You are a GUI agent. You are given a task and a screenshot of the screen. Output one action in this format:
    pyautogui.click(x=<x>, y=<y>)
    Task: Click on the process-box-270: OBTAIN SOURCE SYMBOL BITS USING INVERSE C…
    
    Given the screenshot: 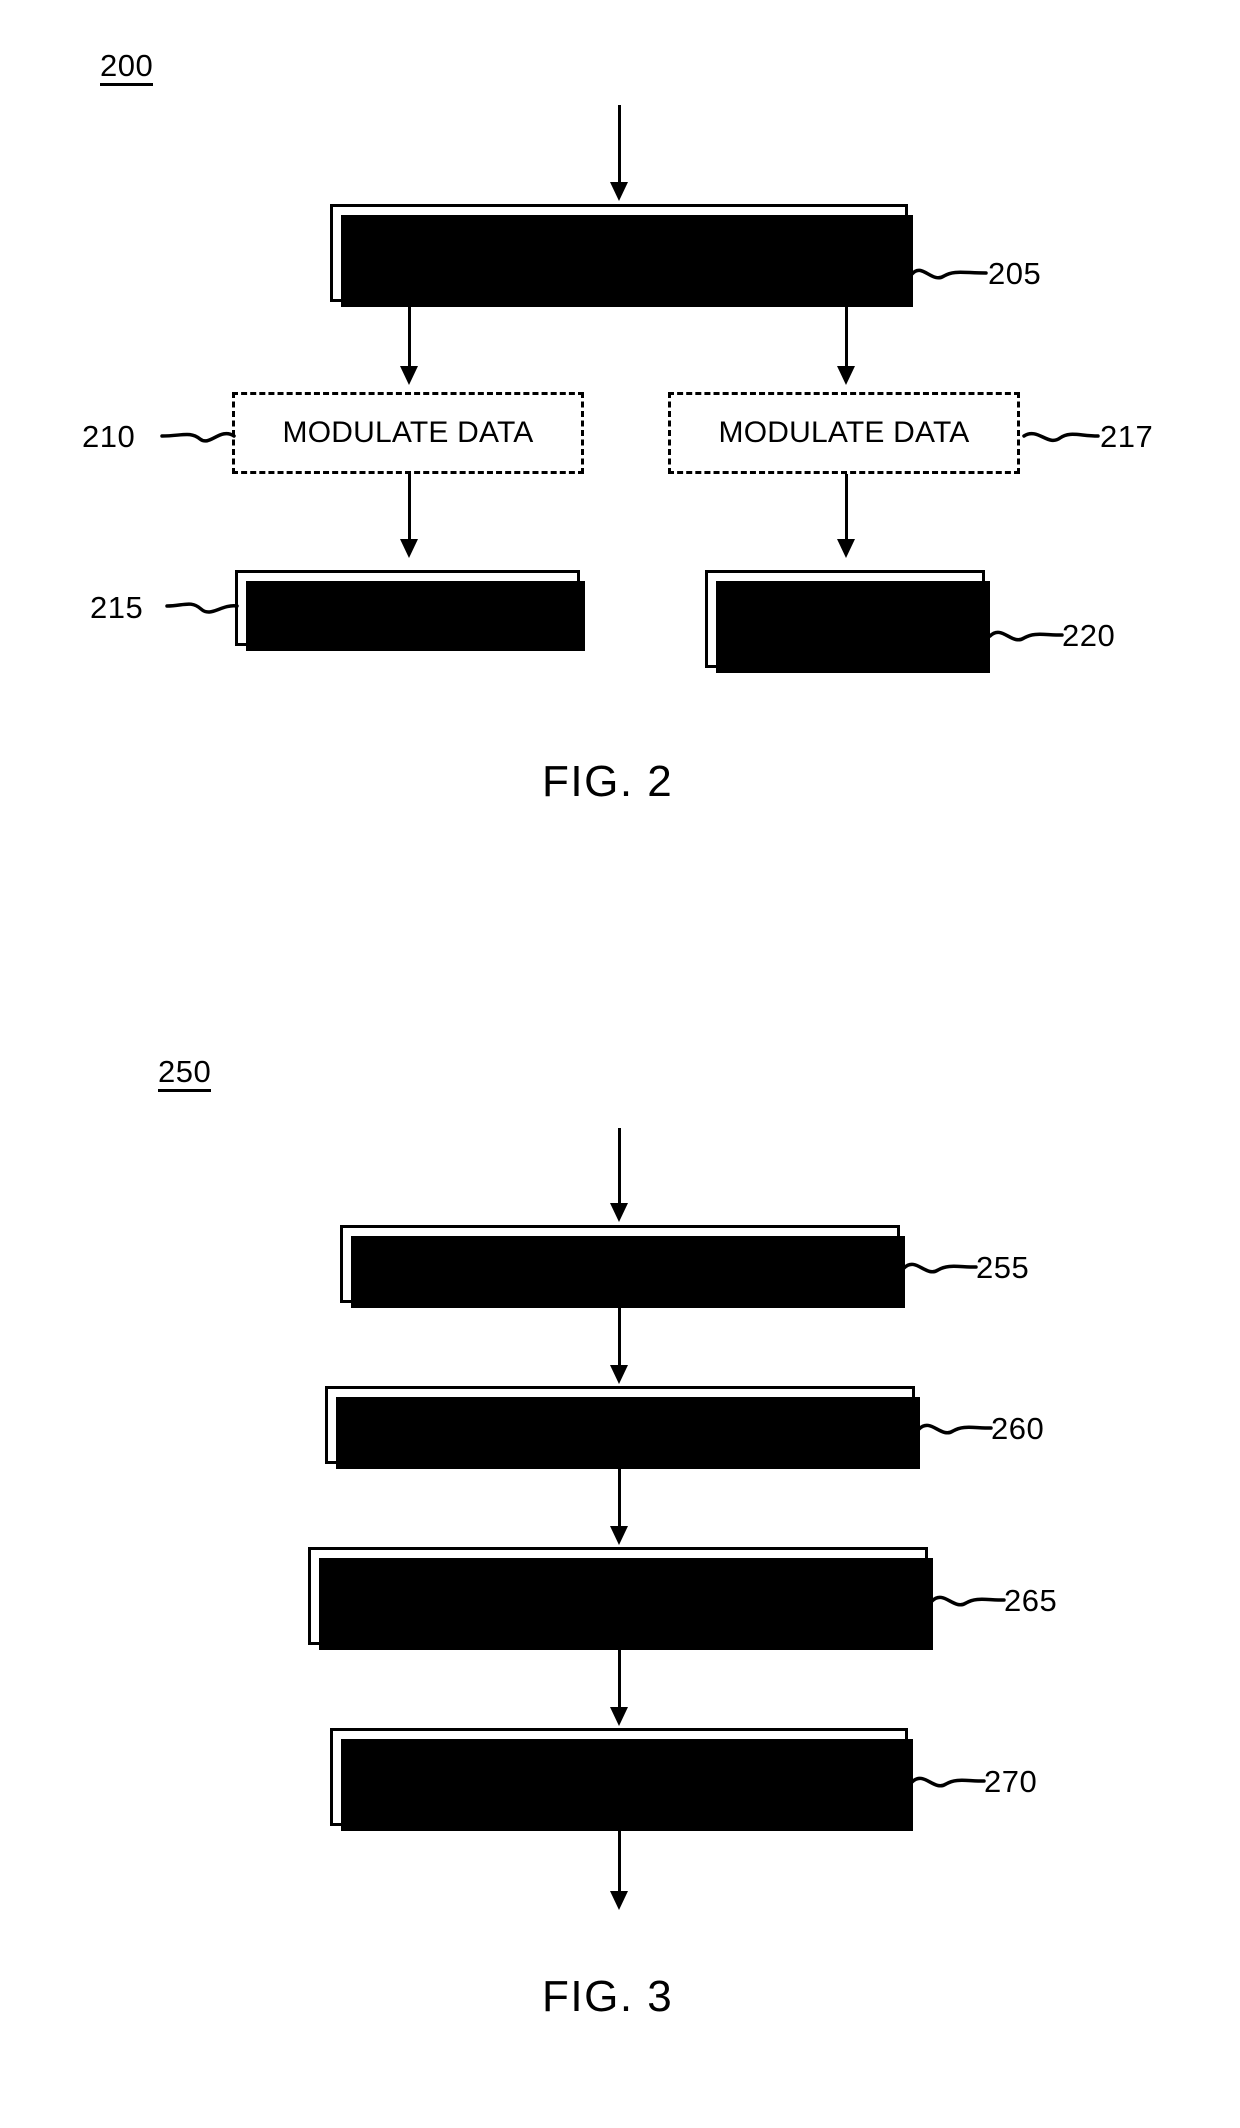 What is the action you would take?
    pyautogui.click(x=621, y=1779)
    